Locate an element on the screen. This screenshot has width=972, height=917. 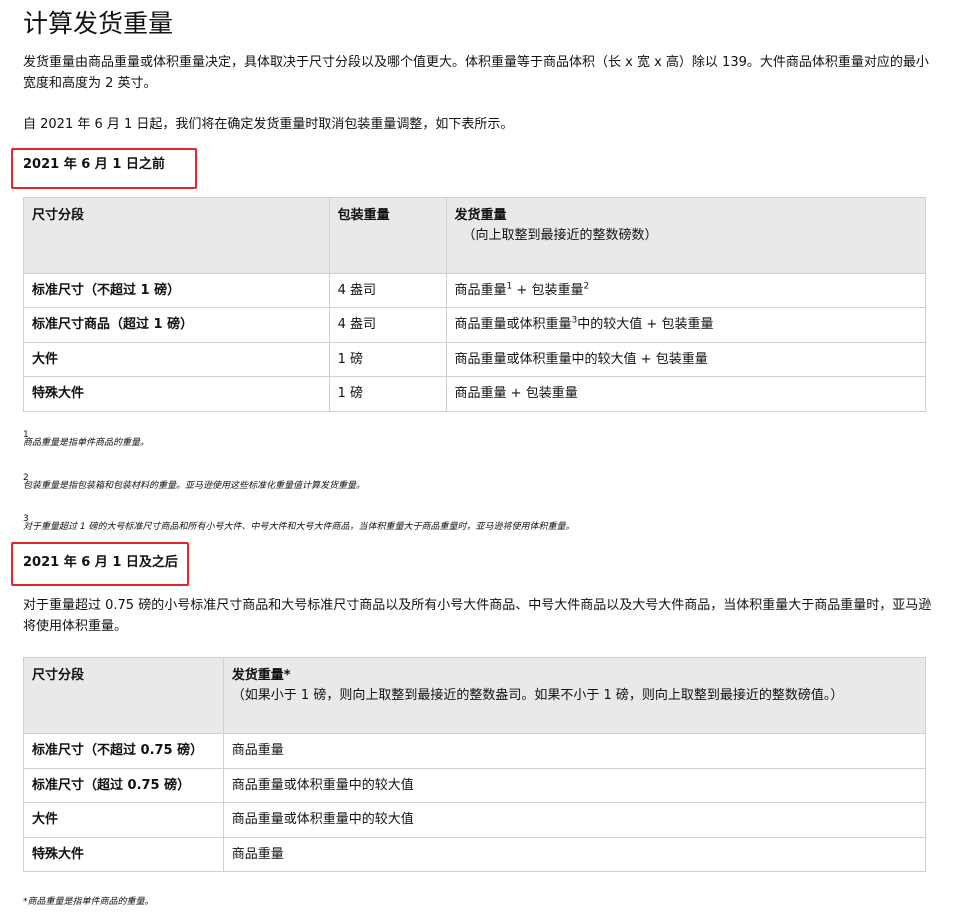
cell-shipping-weight: 商品重量 + 包装重量 is located at coordinates (686, 394).